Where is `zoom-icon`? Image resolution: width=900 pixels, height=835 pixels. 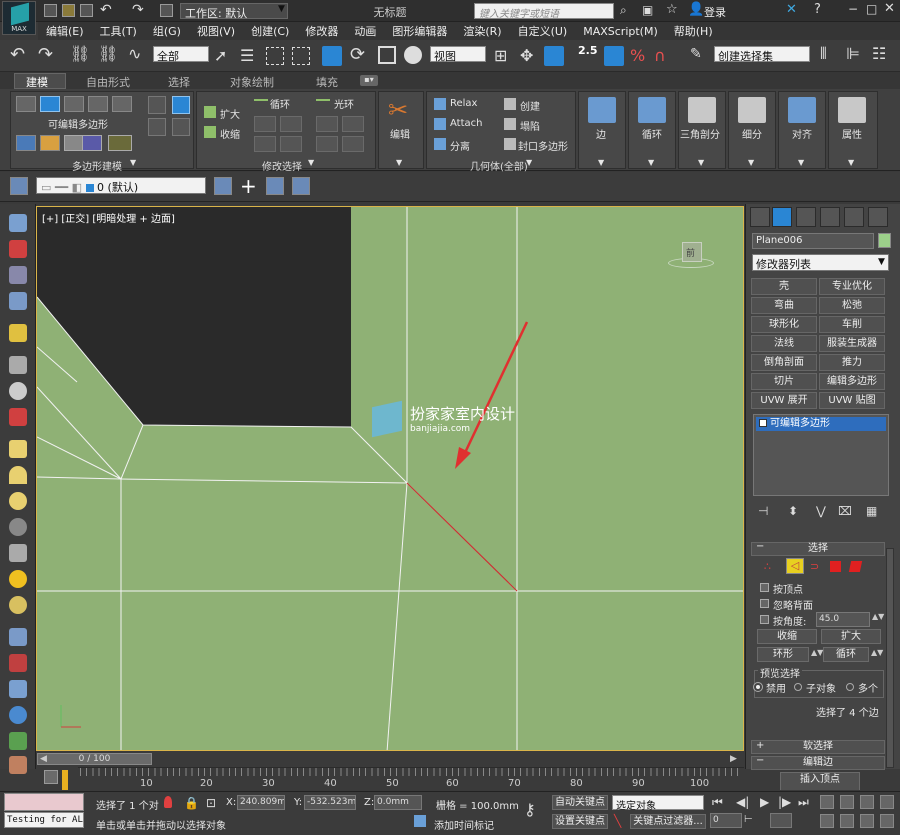 zoom-icon is located at coordinates (827, 802).